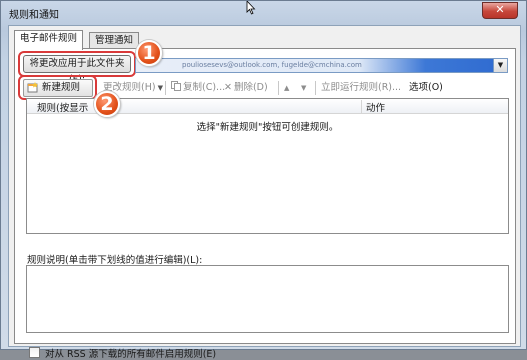 This screenshot has width=527, height=360. Describe the element at coordinates (228, 87) in the screenshot. I see `delete-icon: ✕` at that location.